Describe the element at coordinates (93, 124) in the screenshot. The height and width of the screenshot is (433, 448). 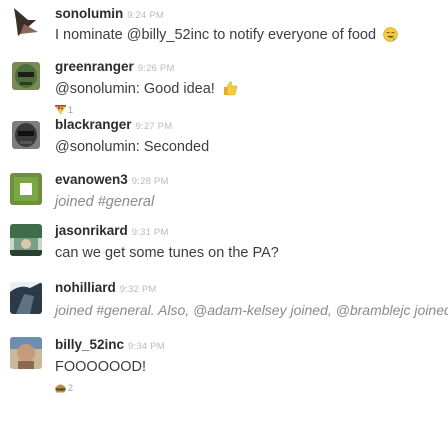
I see `username-label: blackranger` at that location.